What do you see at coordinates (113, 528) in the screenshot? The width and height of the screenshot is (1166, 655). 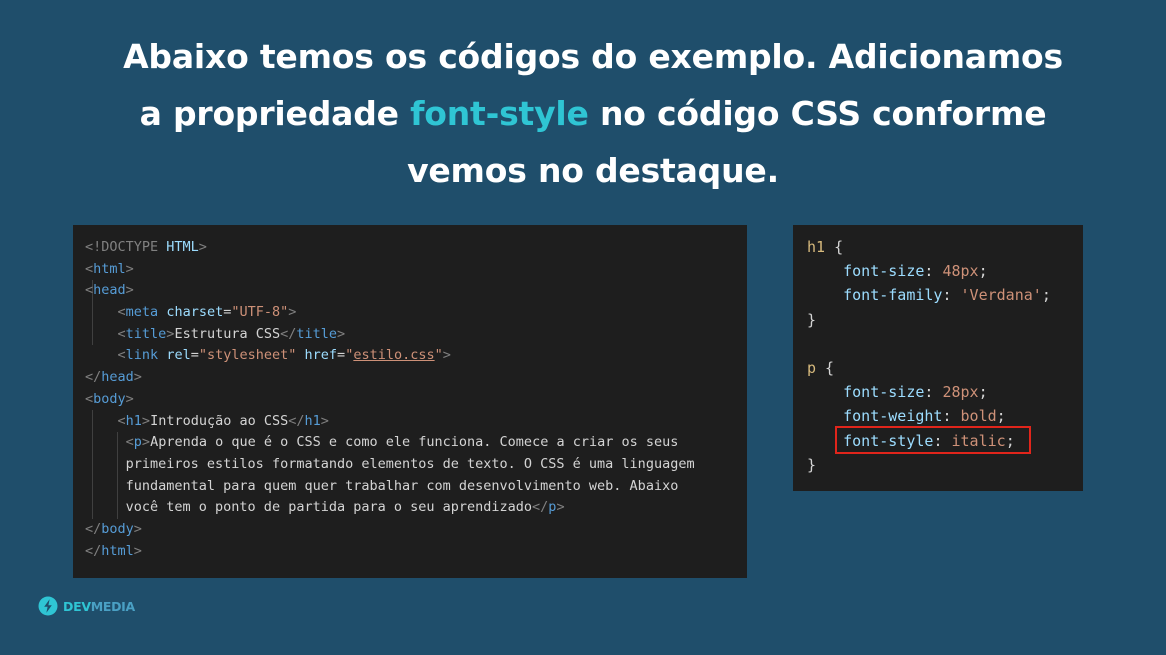 I see `code-line: </body>` at bounding box center [113, 528].